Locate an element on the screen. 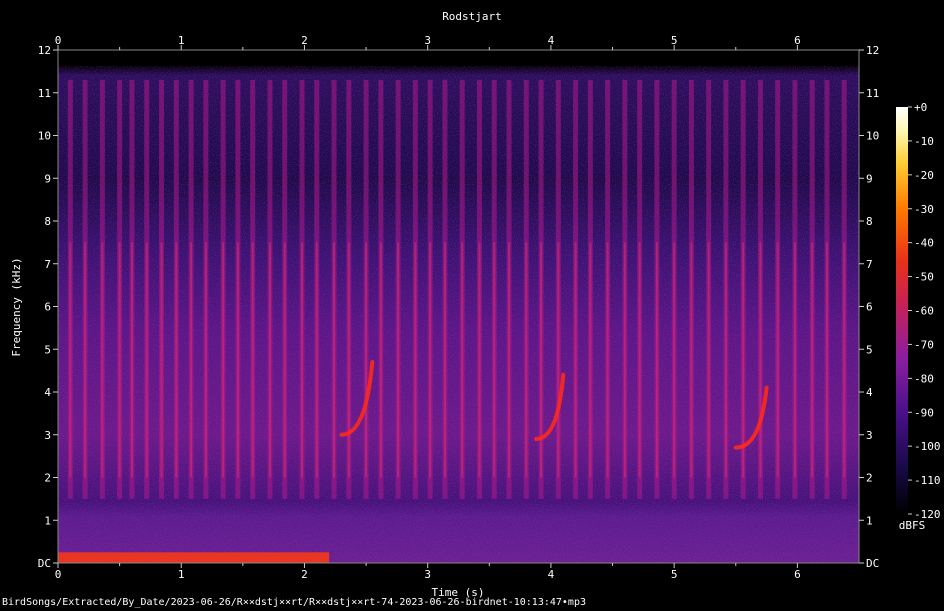  x-tick-label: 2 is located at coordinates (304, 574).